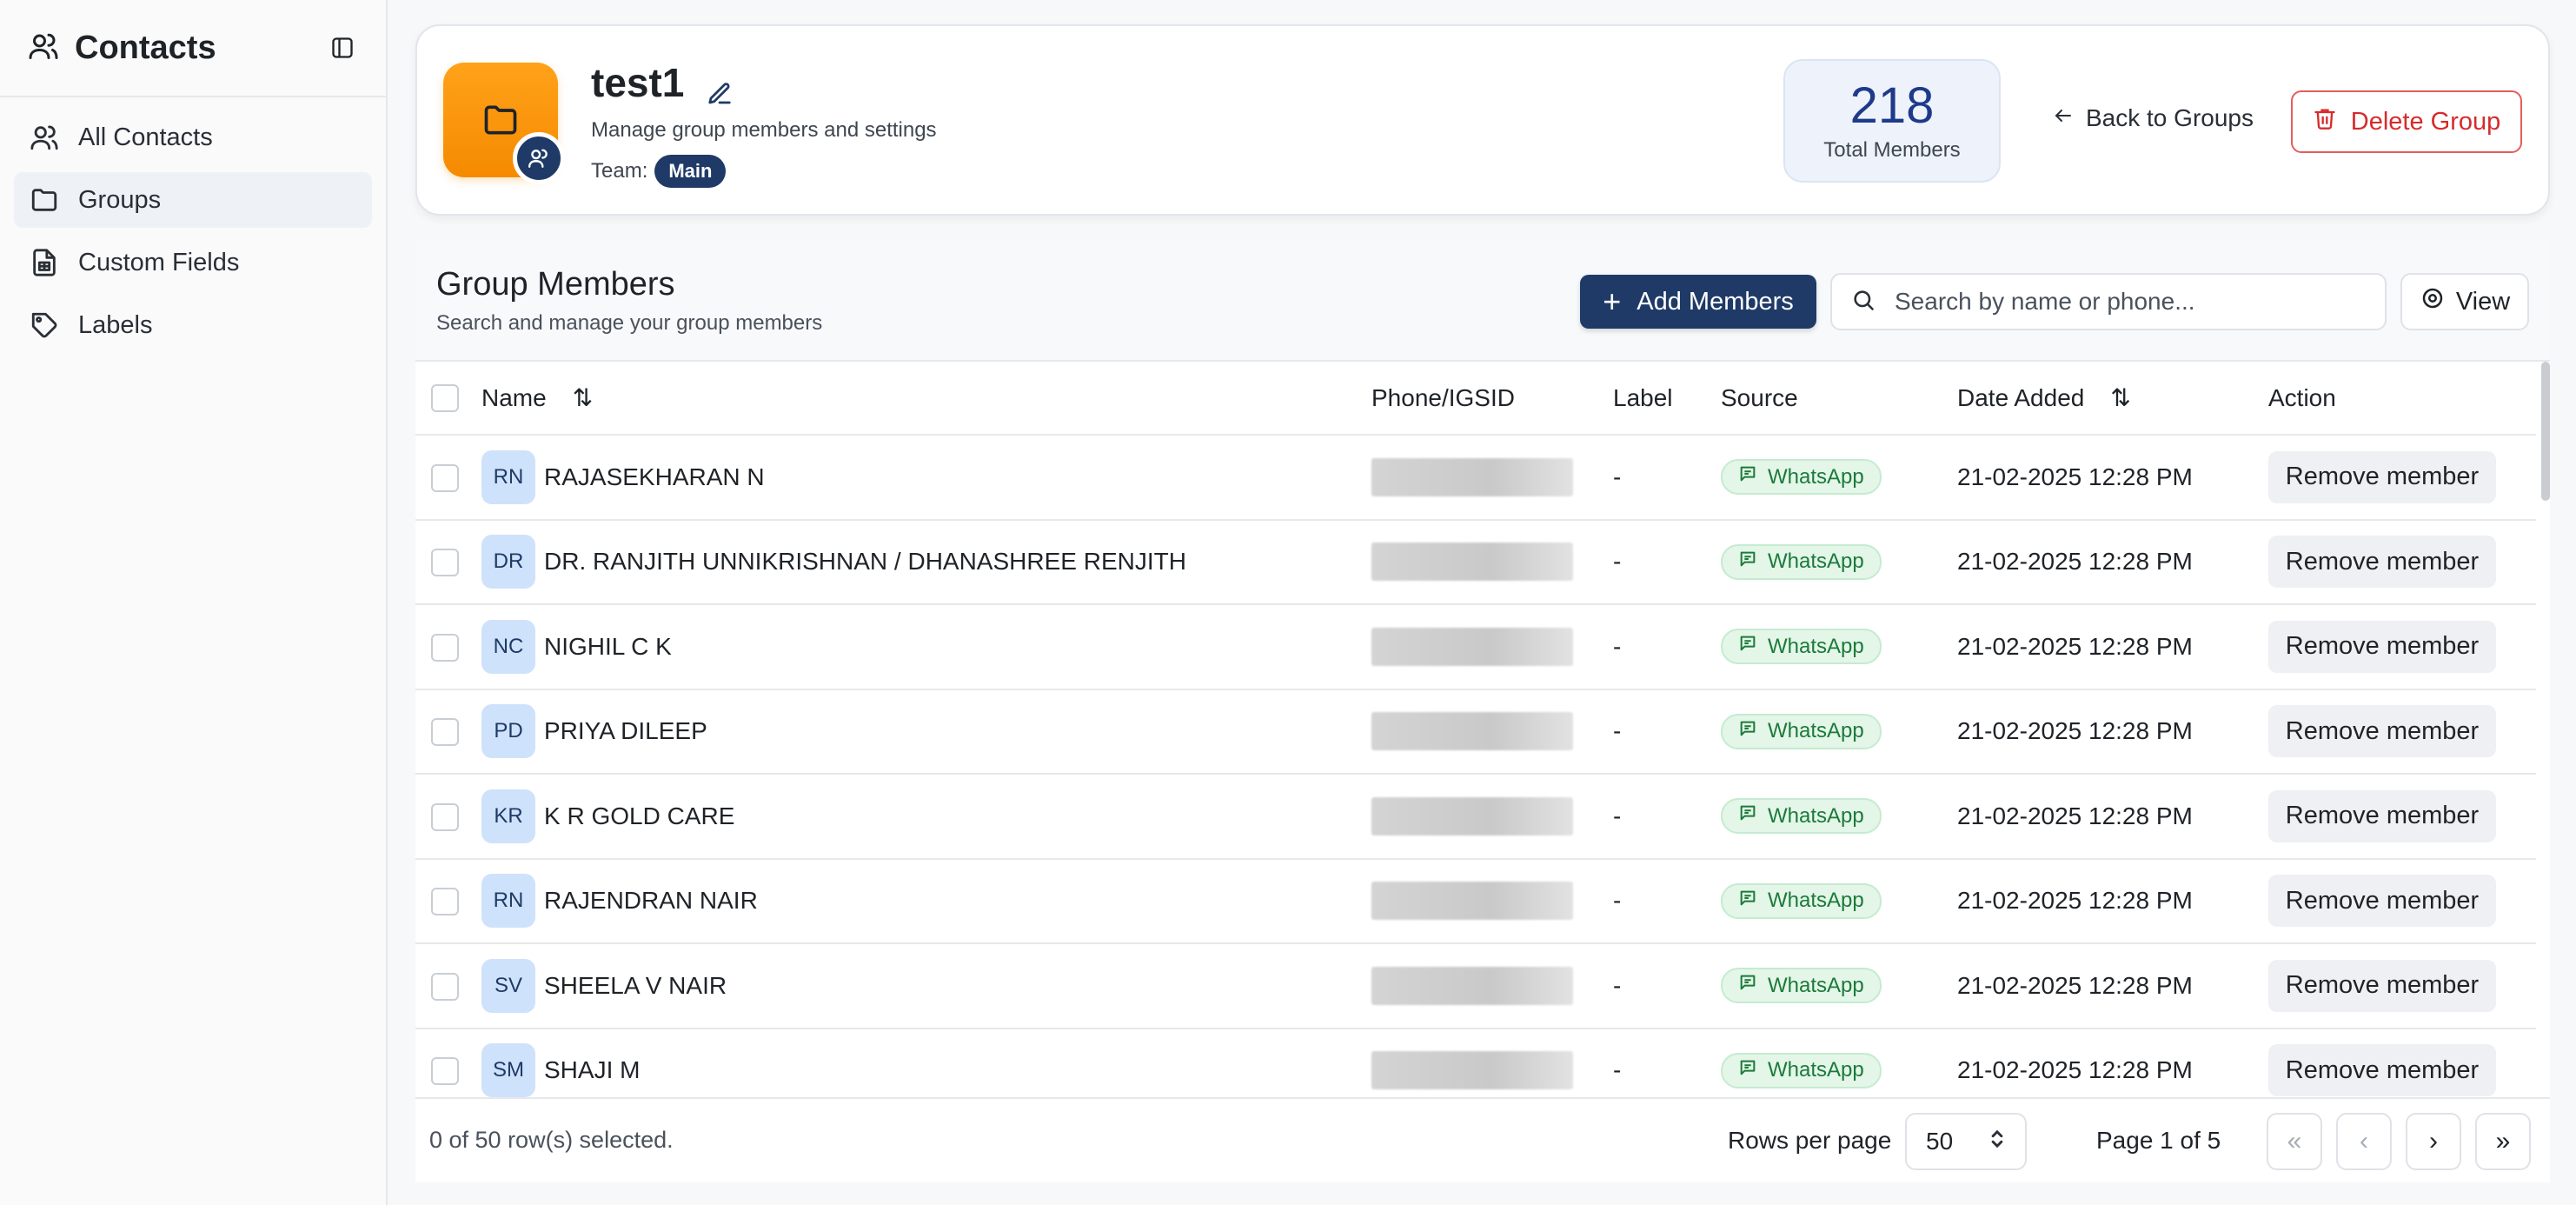 The height and width of the screenshot is (1205, 2576). I want to click on sidebar-item-custom-fields: Custom Fields, so click(193, 262).